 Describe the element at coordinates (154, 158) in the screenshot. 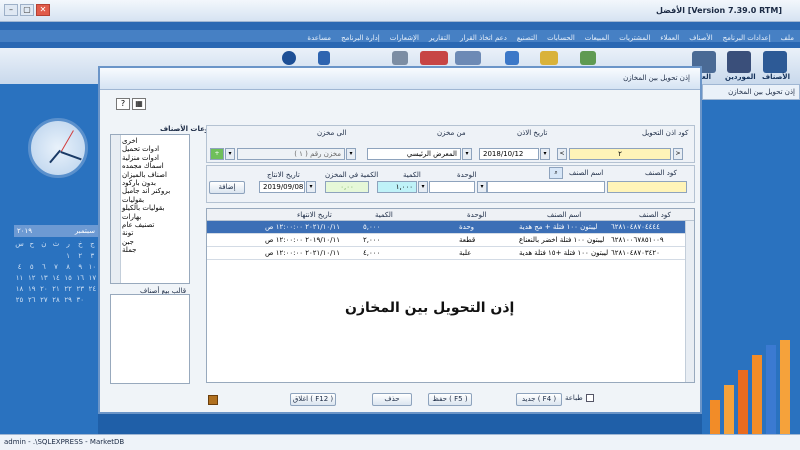

I see `category-item: ادوات منزلية` at that location.